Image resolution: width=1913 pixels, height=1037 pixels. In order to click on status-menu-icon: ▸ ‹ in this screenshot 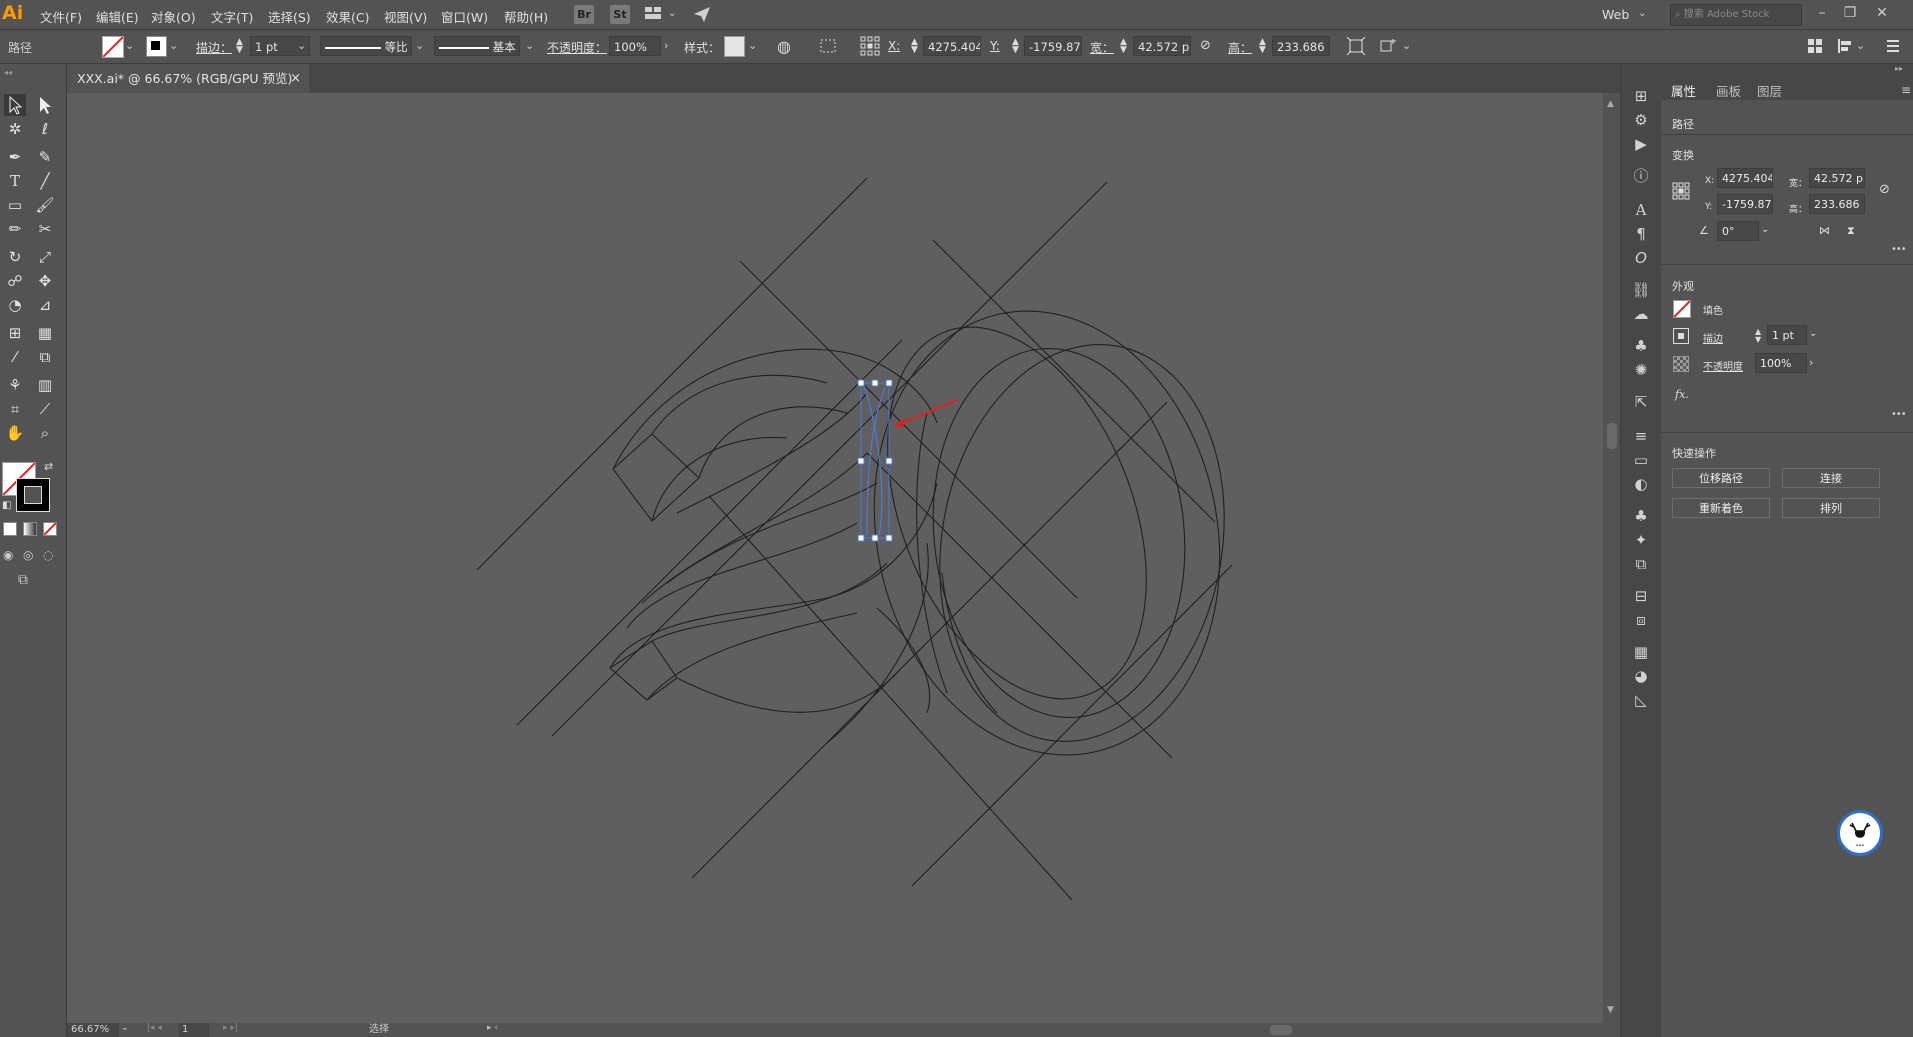, I will do `click(492, 1028)`.